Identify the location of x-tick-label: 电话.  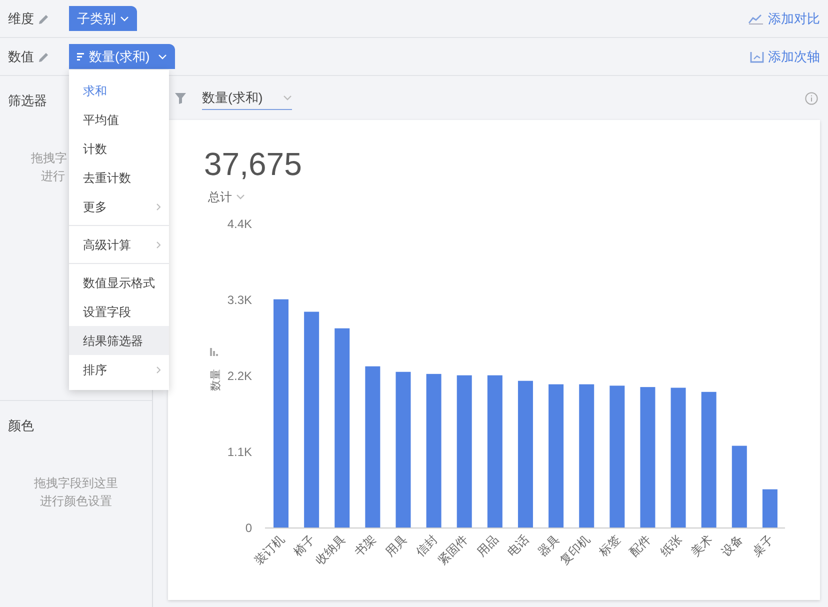
(518, 546).